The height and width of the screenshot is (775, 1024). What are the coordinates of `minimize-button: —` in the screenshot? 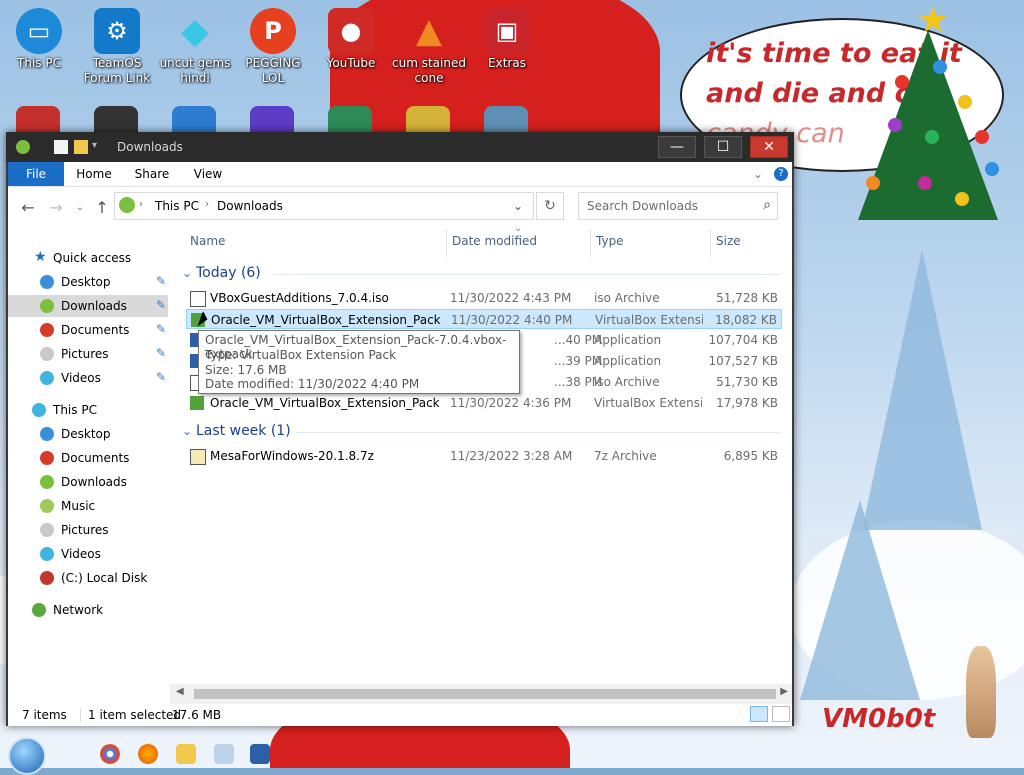 It's located at (677, 147).